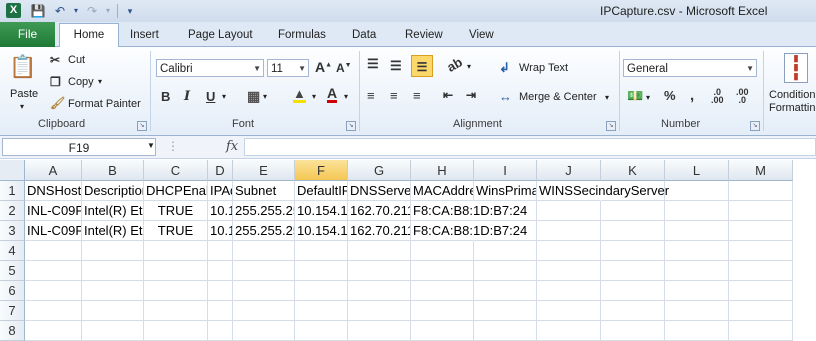  What do you see at coordinates (697, 251) in the screenshot?
I see `cell-l4` at bounding box center [697, 251].